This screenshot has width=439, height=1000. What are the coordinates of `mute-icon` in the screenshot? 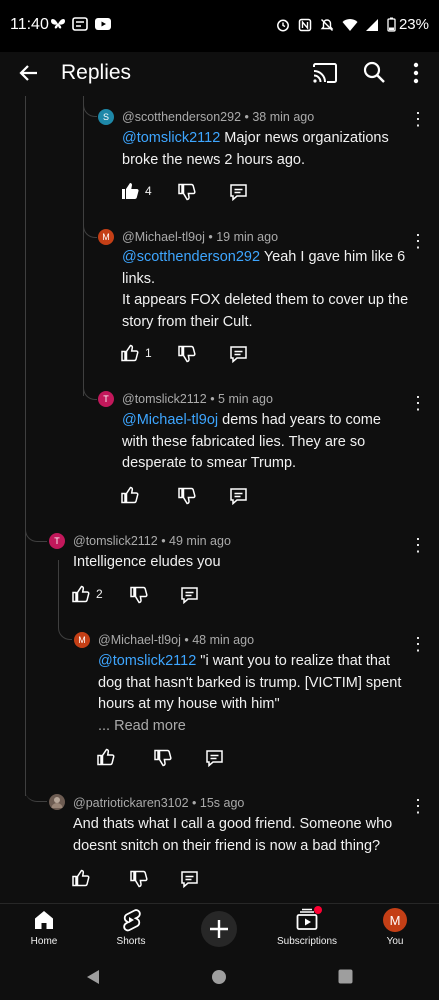 It's located at (327, 24).